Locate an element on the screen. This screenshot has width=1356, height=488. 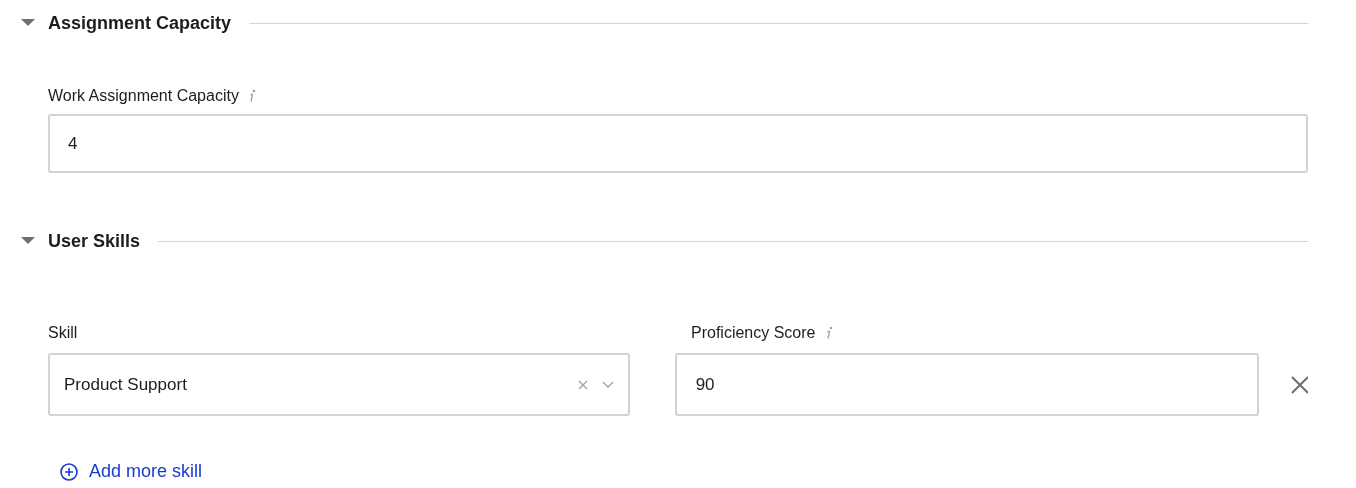
section-title: User Skills is located at coordinates (94, 241).